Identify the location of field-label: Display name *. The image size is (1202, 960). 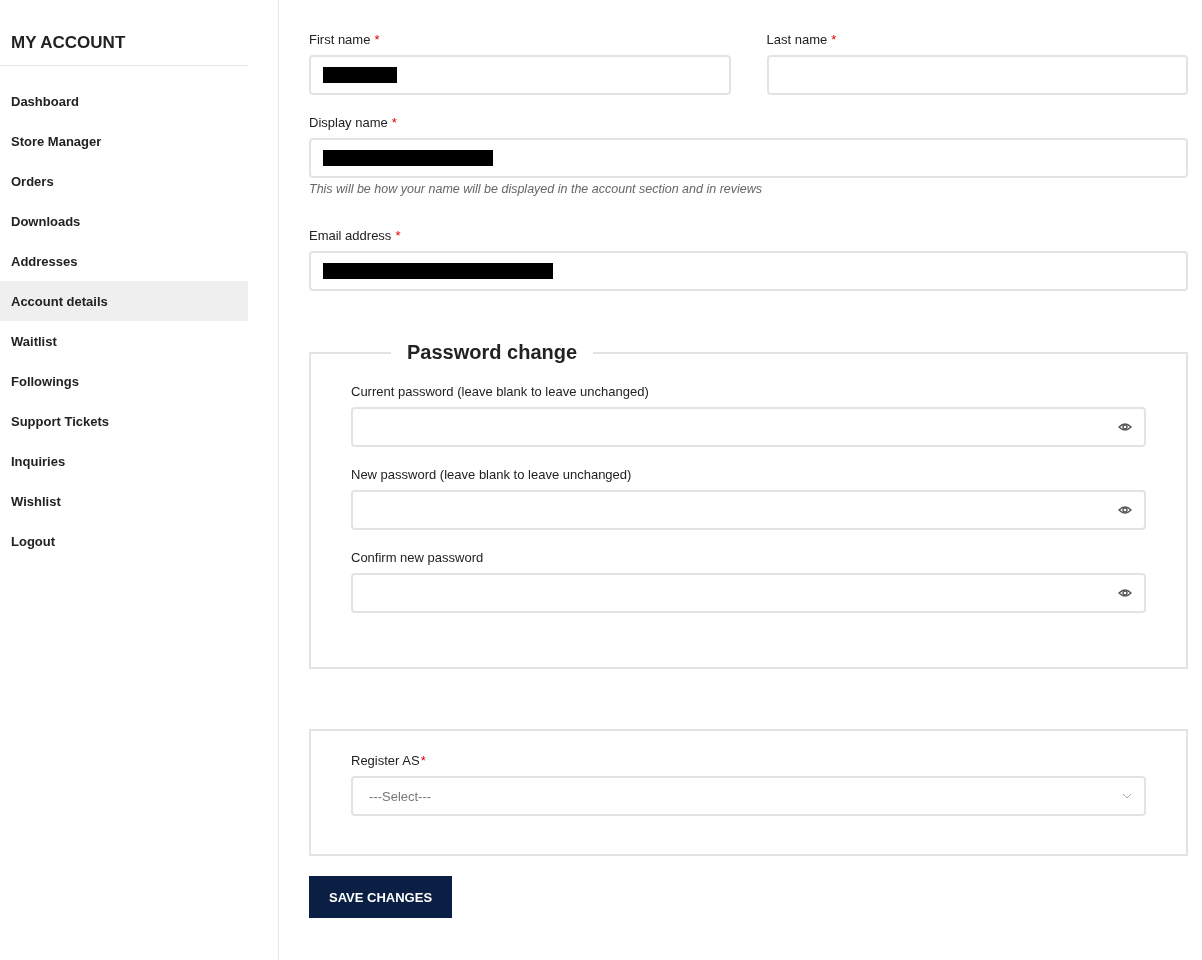
(353, 122).